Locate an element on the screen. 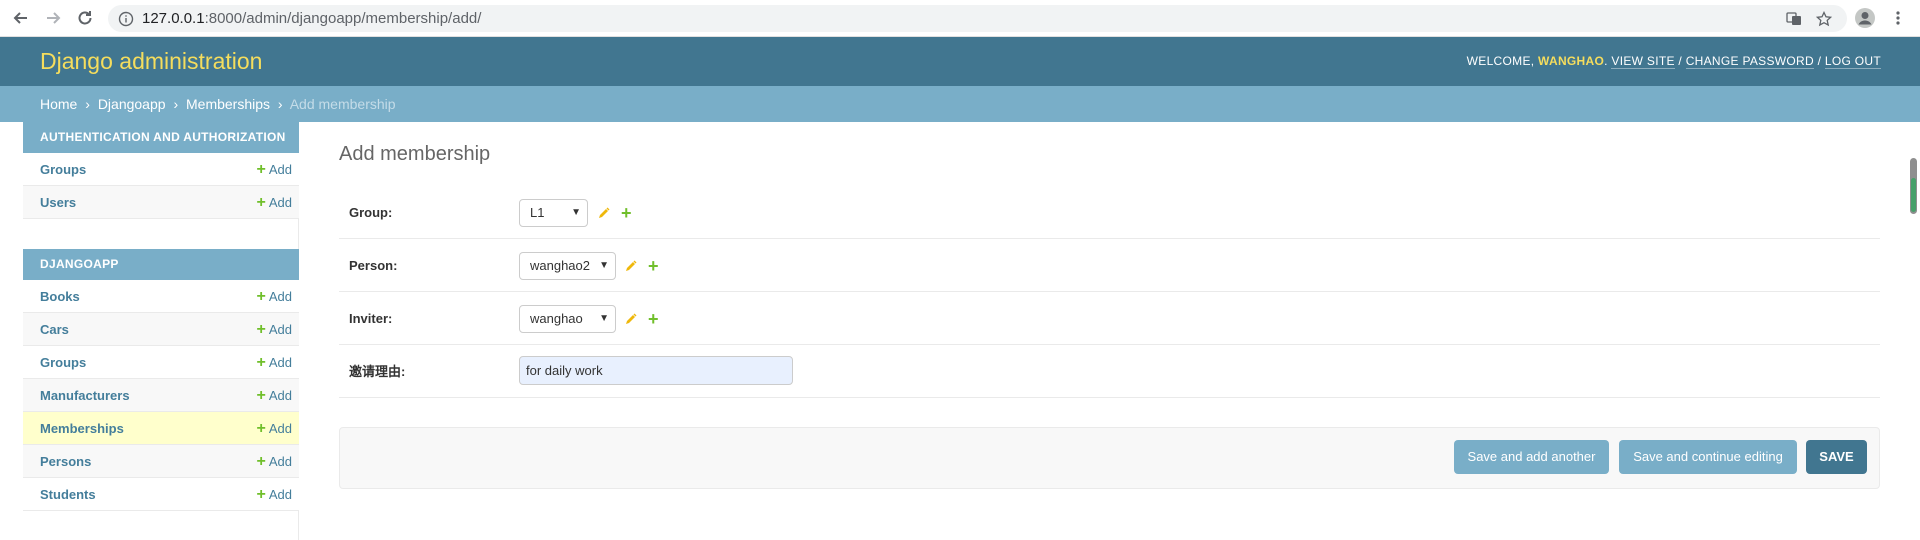  breadcrumb-home: Home is located at coordinates (58, 104).